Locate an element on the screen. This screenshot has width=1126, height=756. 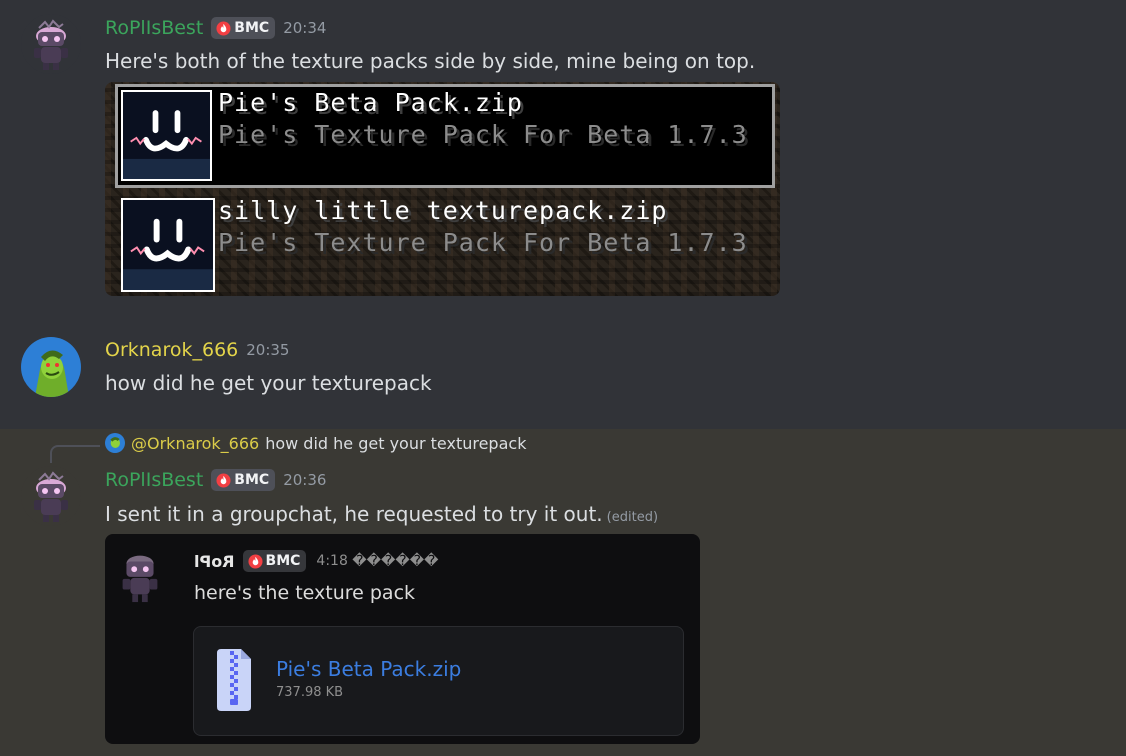
embed-username: RoPl is located at coordinates (214, 561).